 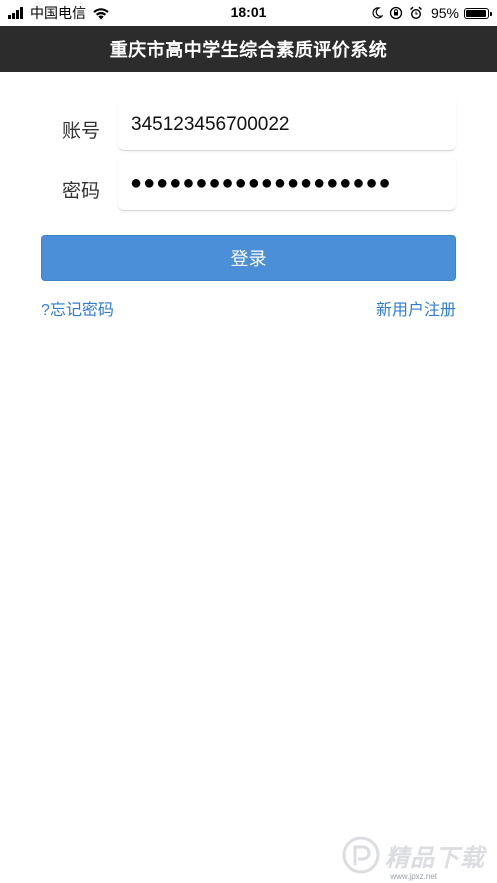 What do you see at coordinates (444, 13) in the screenshot?
I see `battery-percent: 95%` at bounding box center [444, 13].